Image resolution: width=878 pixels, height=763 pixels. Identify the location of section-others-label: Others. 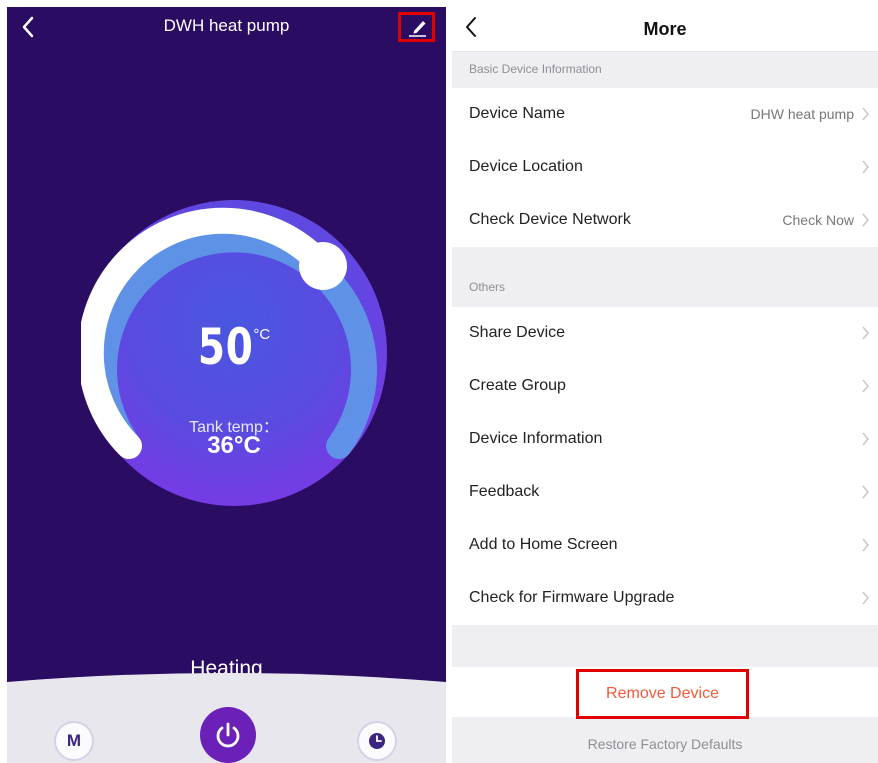
(487, 287).